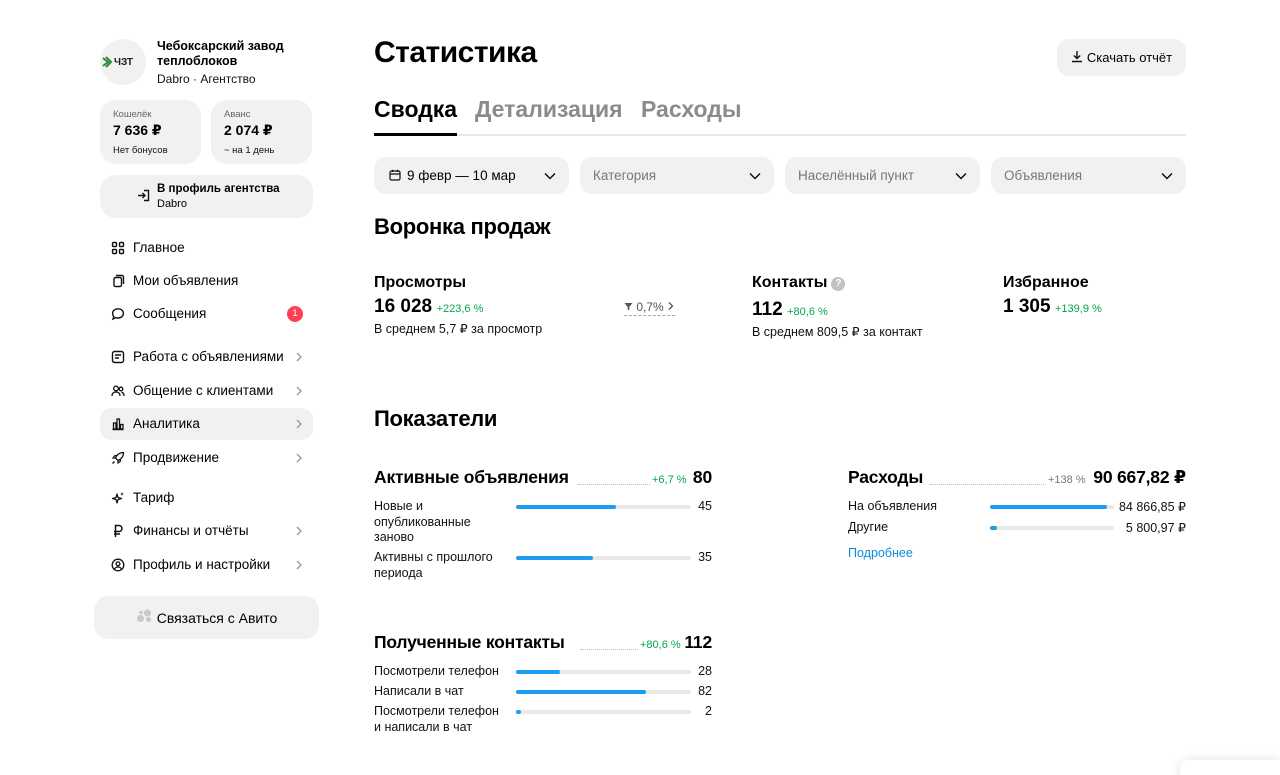 The width and height of the screenshot is (1280, 775). I want to click on nav-item-messages: Сообщения 1, so click(206, 314).